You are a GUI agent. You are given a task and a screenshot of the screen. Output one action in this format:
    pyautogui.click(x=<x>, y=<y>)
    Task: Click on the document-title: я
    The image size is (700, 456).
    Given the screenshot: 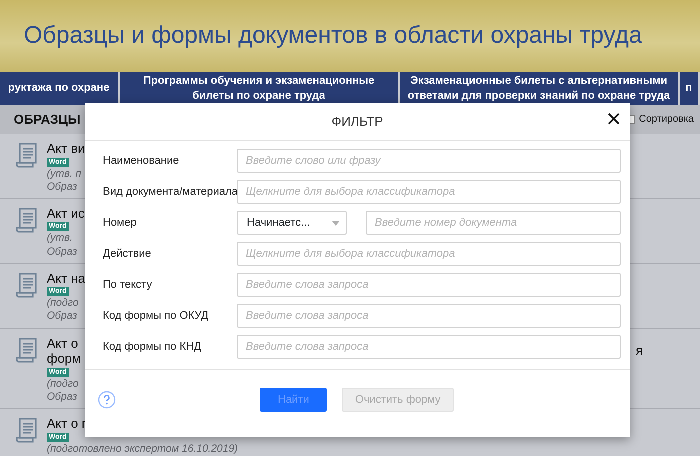 What is the action you would take?
    pyautogui.click(x=640, y=351)
    